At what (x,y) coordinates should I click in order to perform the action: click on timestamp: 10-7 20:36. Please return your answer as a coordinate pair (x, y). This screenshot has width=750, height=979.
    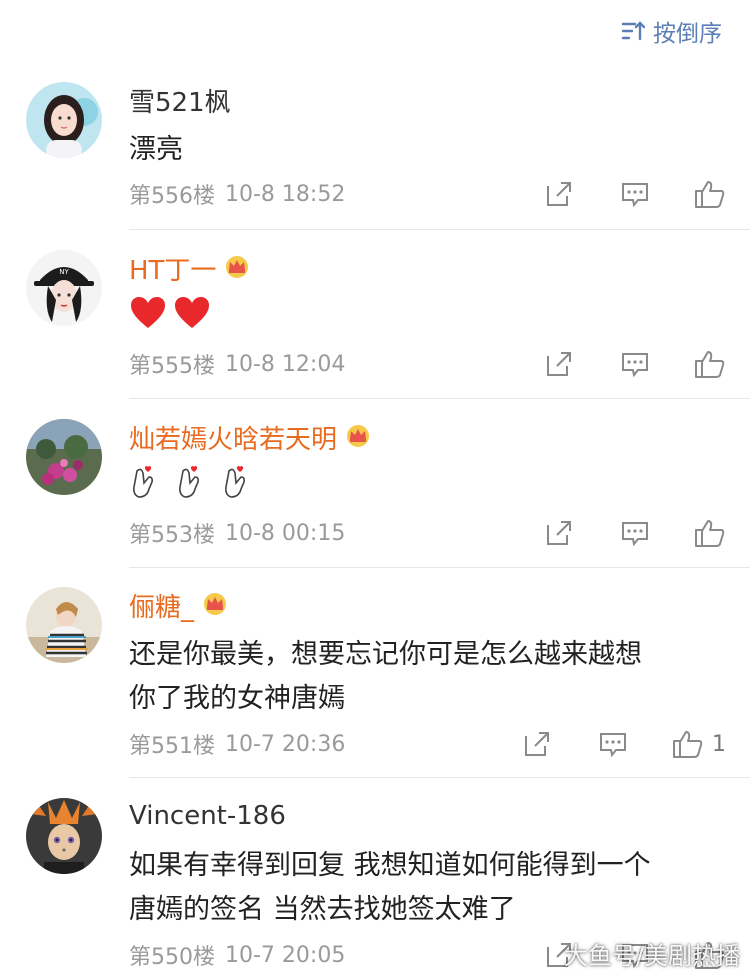
    Looking at the image, I should click on (285, 744).